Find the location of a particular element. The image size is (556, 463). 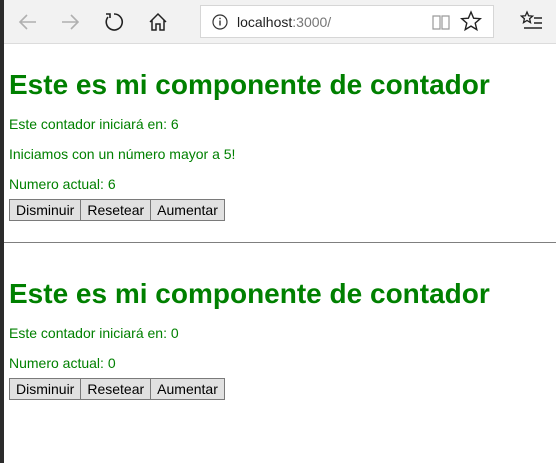

separator is located at coordinates (280, 242).